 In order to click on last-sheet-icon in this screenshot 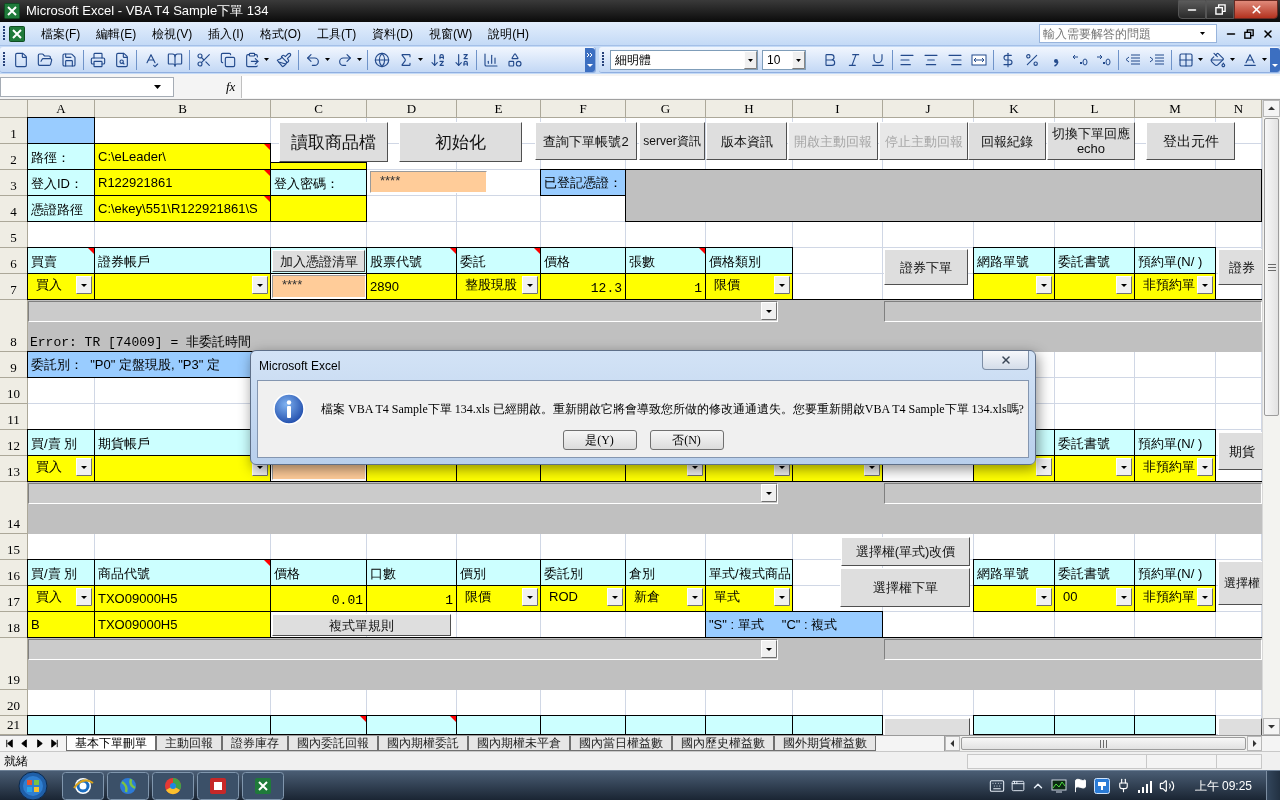, I will do `click(54, 743)`.